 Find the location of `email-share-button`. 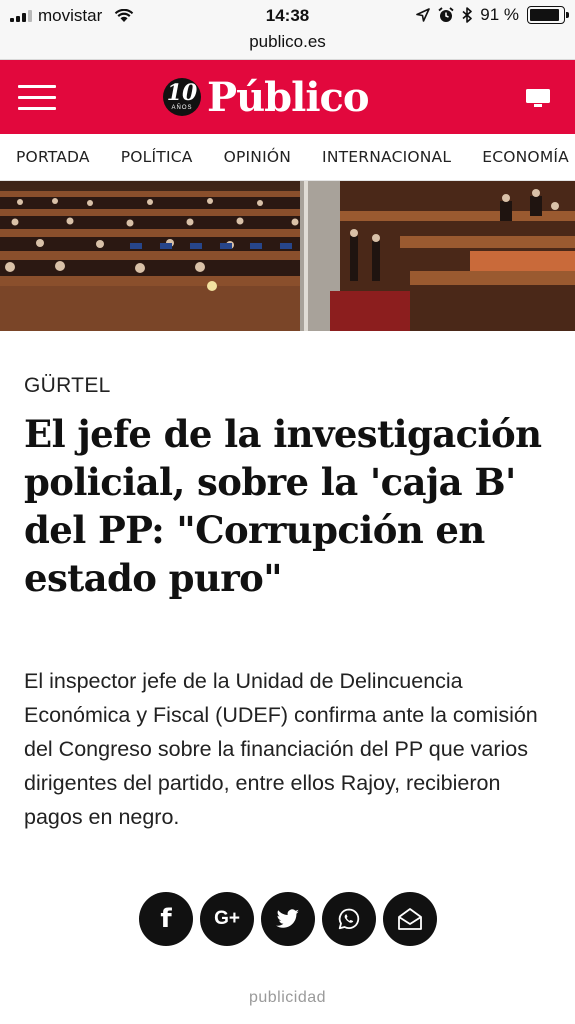

email-share-button is located at coordinates (410, 919).